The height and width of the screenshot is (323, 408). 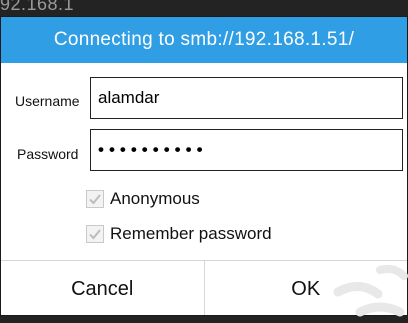 I want to click on dialog-title: Connecting to smb://192.168.1.51/, so click(x=204, y=40).